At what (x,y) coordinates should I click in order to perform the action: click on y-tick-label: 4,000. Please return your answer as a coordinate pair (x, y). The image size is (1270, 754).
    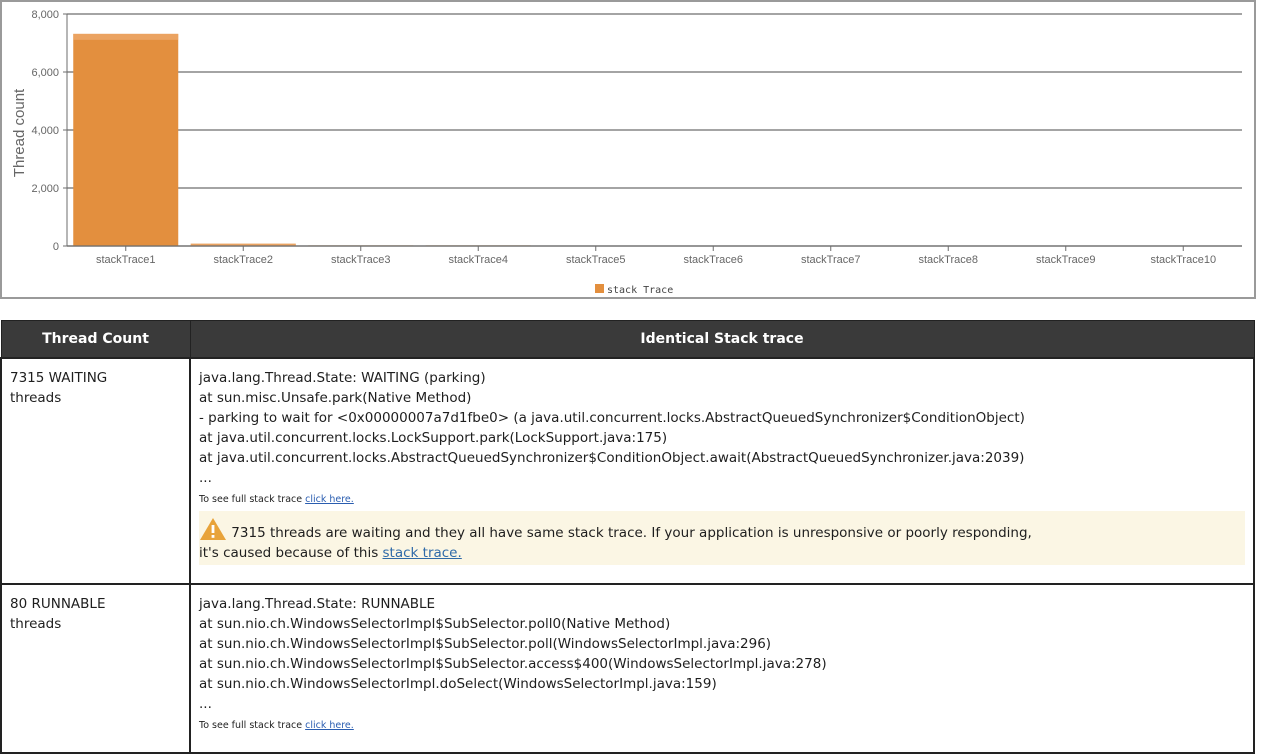
    Looking at the image, I should click on (45, 131).